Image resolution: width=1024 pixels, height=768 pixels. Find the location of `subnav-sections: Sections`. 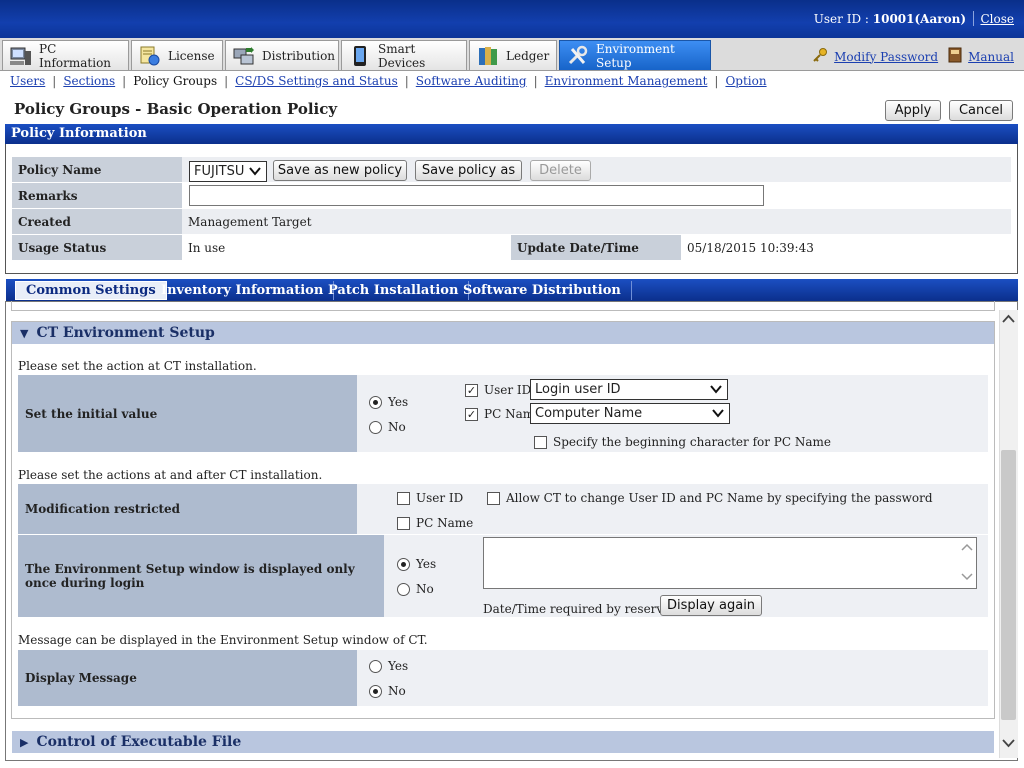

subnav-sections: Sections is located at coordinates (89, 81).